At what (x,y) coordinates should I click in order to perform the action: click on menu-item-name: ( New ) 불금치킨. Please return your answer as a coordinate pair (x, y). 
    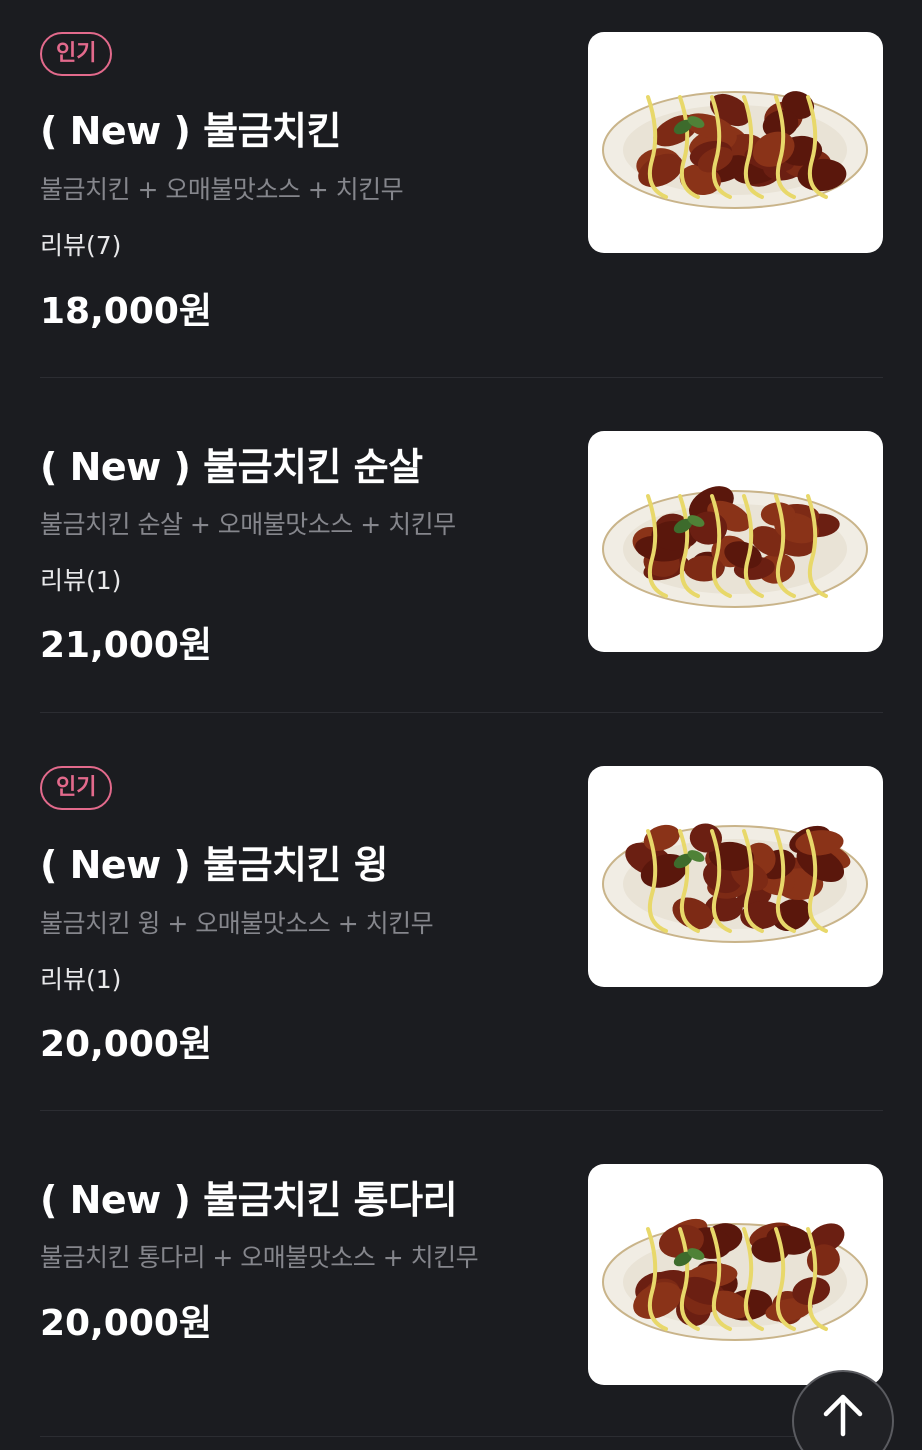
    Looking at the image, I should click on (190, 131).